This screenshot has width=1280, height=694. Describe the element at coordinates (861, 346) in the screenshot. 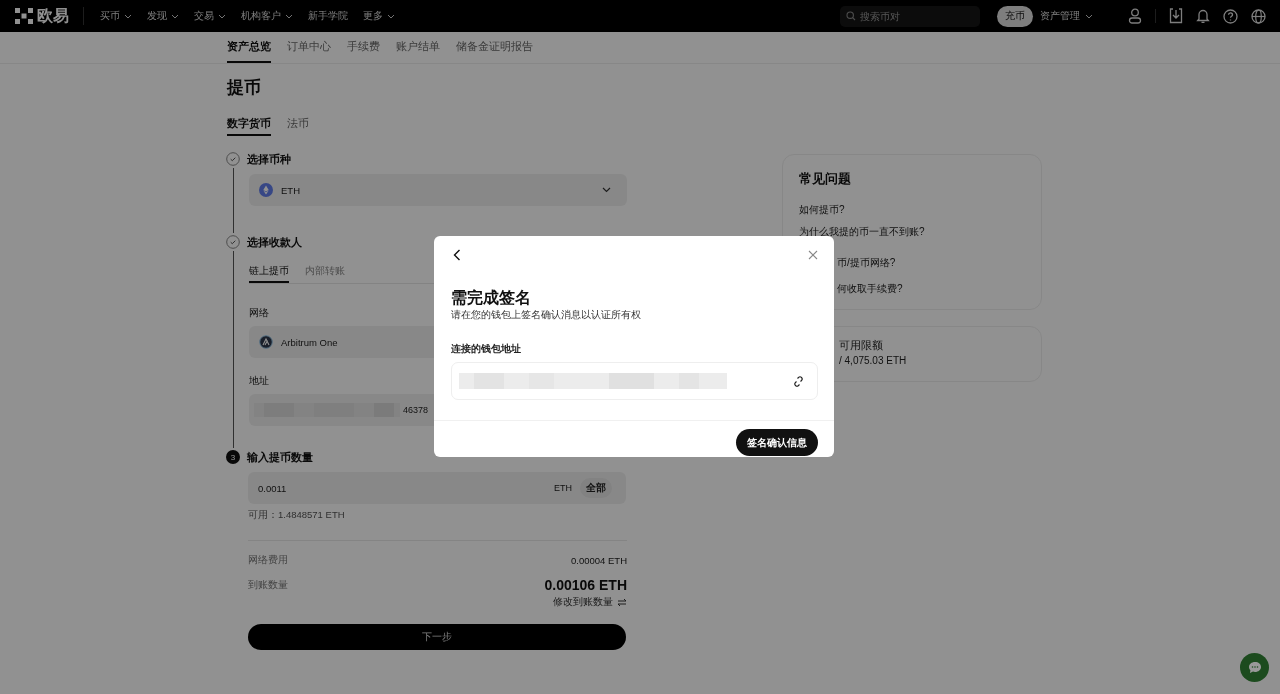

I see `limit-title: 可用限额` at that location.